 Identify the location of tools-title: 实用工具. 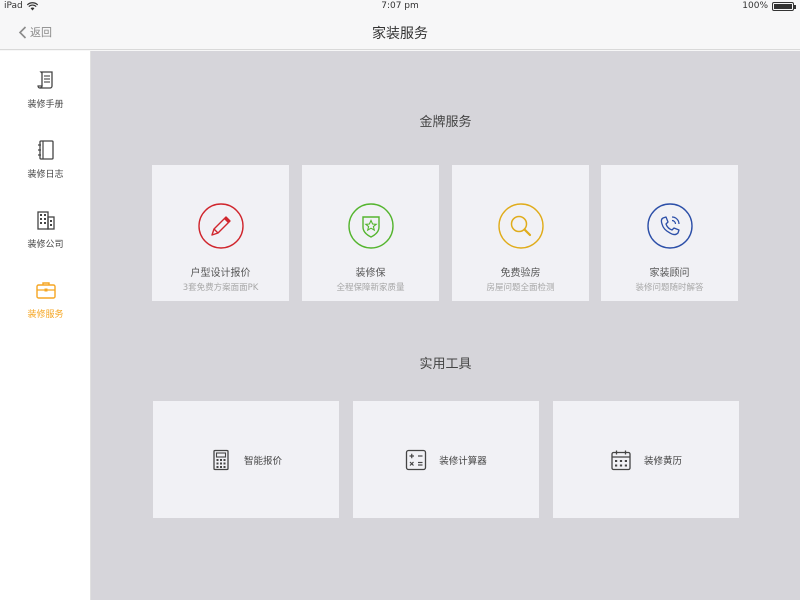
(445, 364).